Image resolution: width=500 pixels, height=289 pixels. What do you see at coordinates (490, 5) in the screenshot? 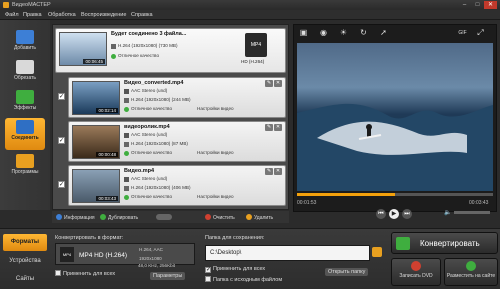
I see `close-button: ✕` at bounding box center [490, 5].